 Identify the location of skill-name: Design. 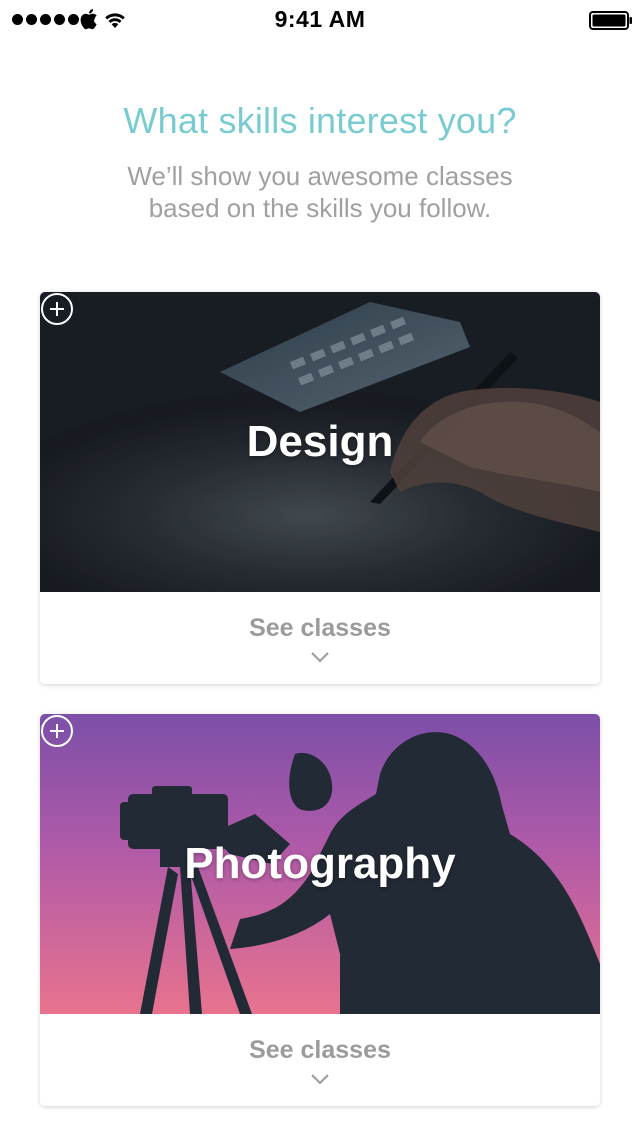
(320, 441).